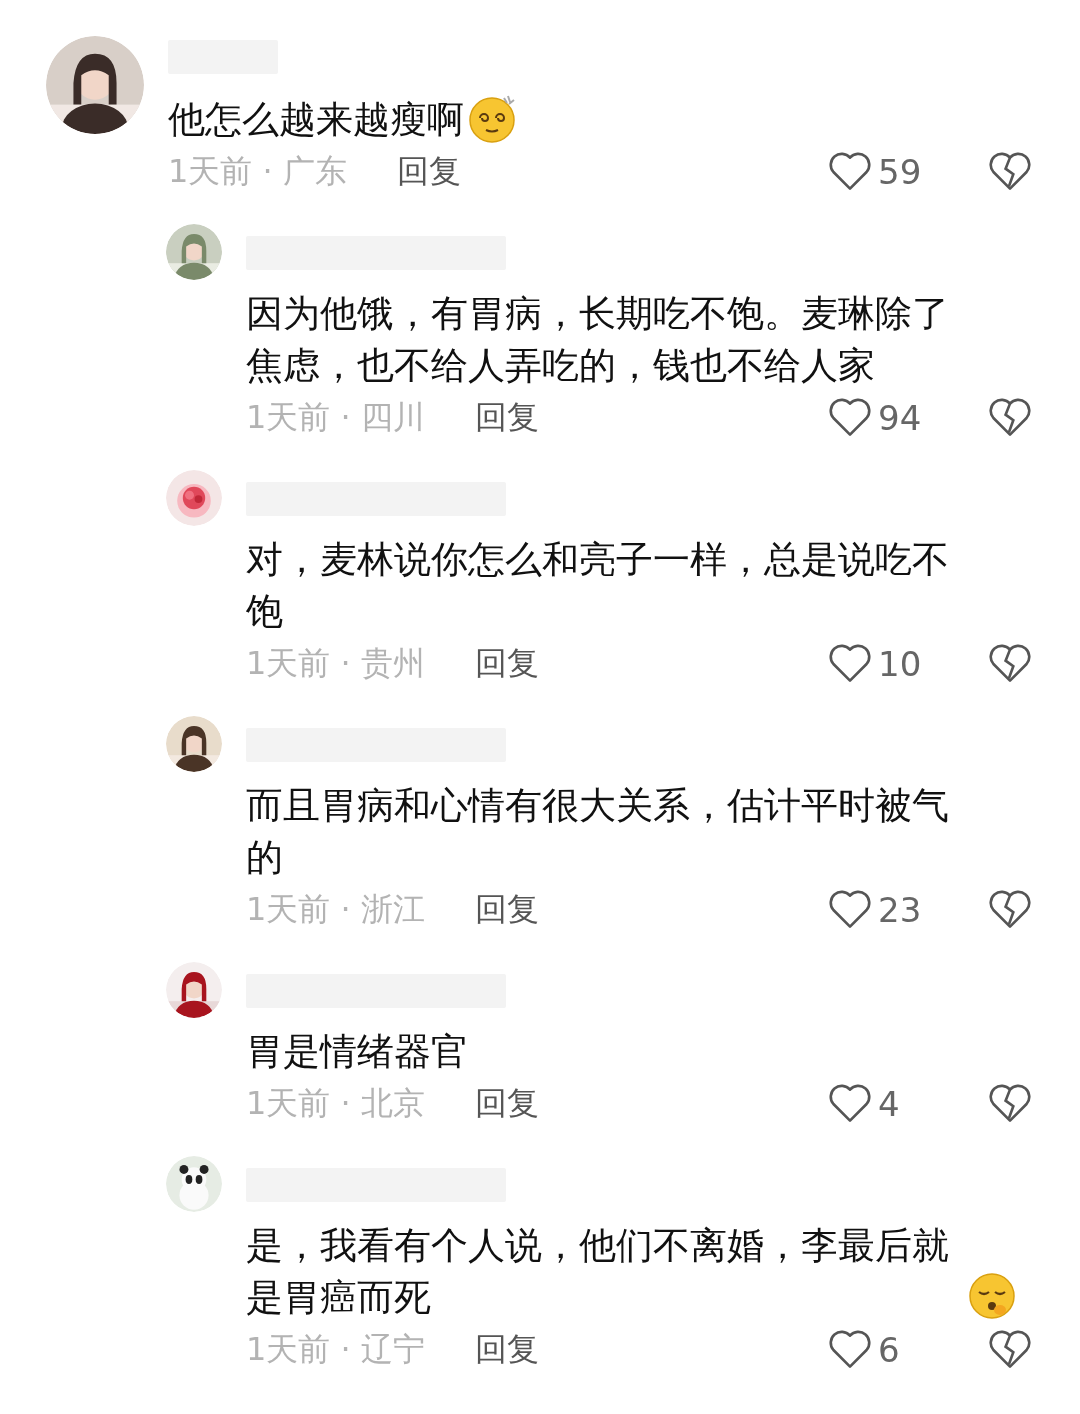  Describe the element at coordinates (357, 1052) in the screenshot. I see `comment-text: 胃是情绪器官` at that location.